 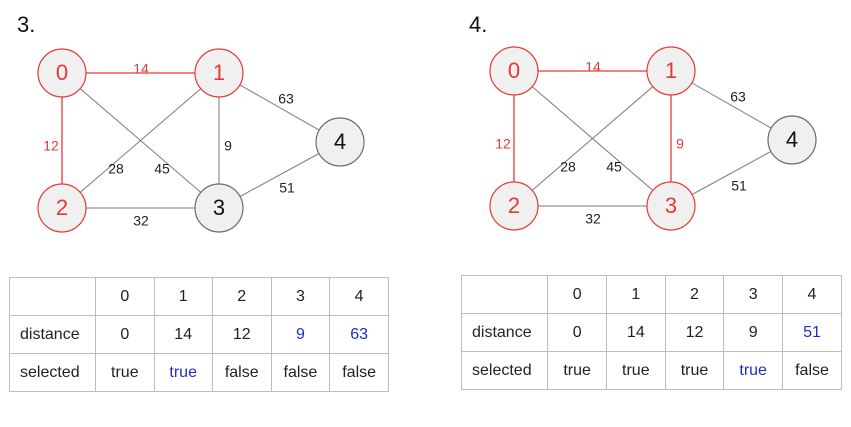 I want to click on table-row-distance: distance 0 14 12 9 51, so click(x=651, y=332).